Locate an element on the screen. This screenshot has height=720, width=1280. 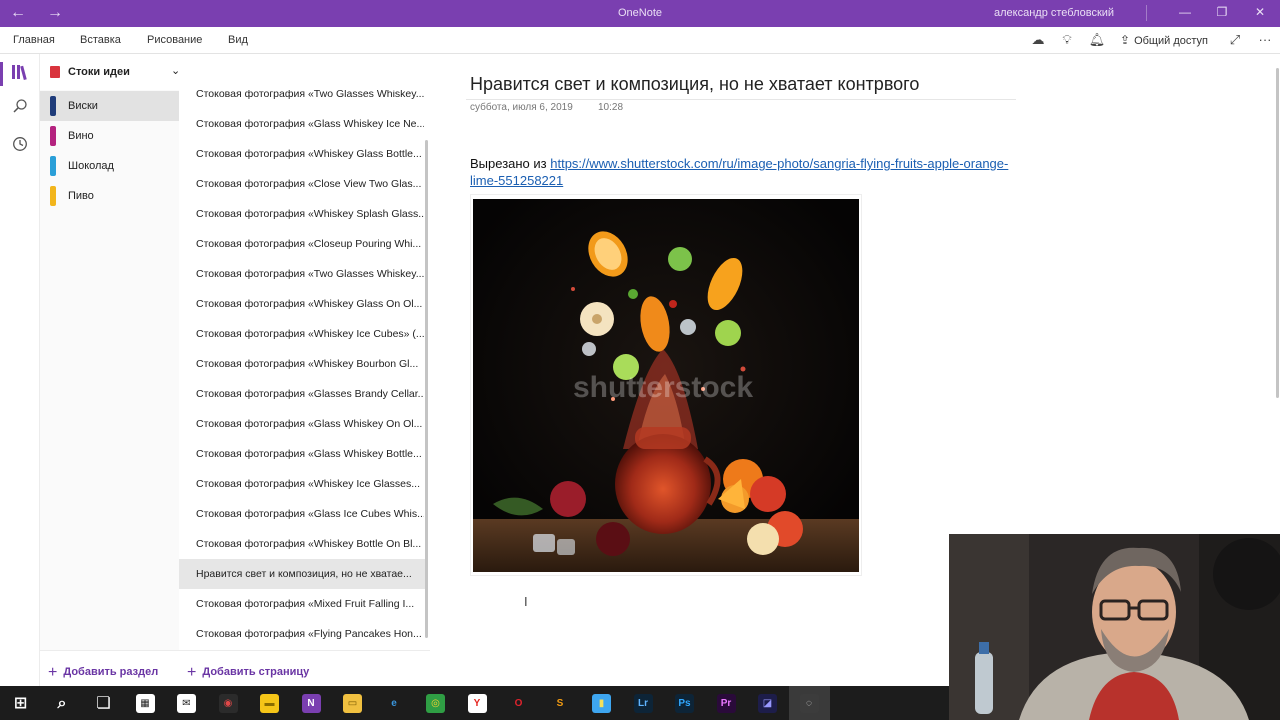
taskbar-button: ◪ is located at coordinates (767, 703).